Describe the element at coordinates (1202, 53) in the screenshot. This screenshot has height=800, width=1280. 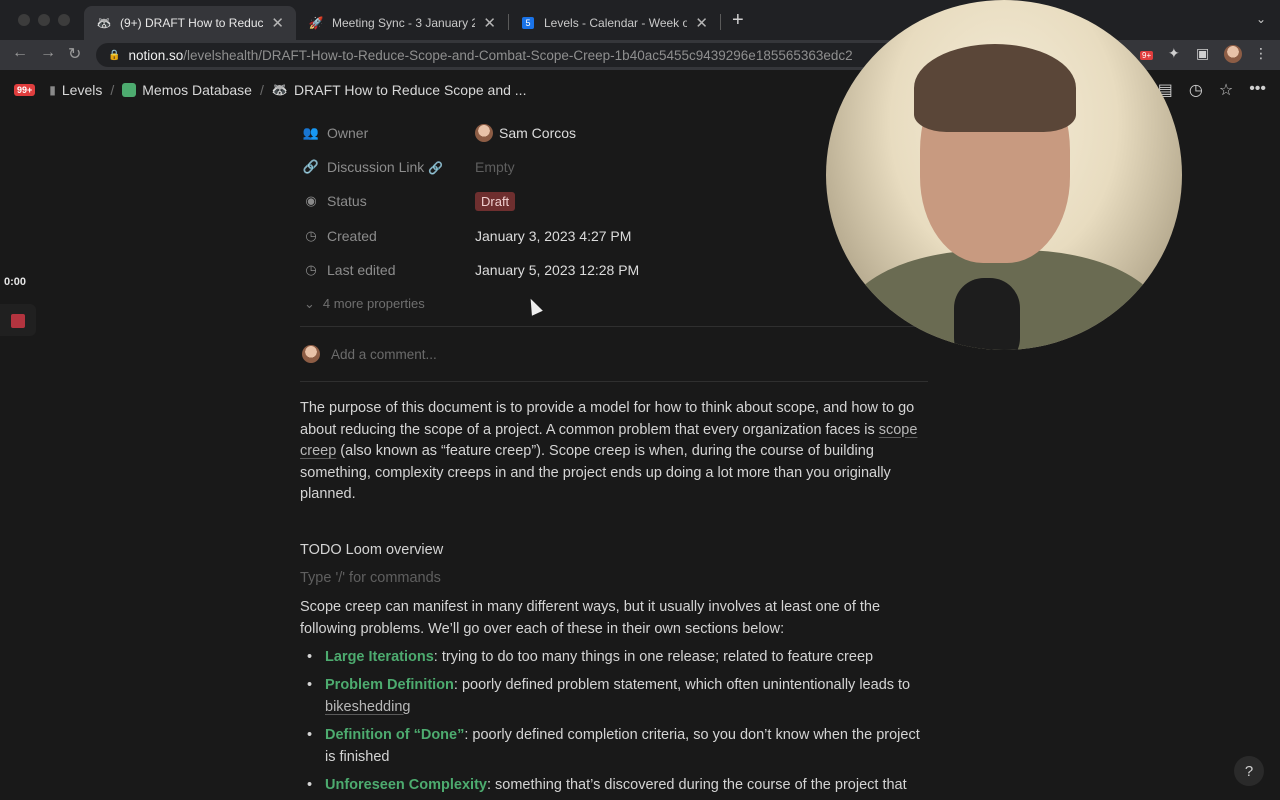
I see `sidebar-icon: ▣` at that location.